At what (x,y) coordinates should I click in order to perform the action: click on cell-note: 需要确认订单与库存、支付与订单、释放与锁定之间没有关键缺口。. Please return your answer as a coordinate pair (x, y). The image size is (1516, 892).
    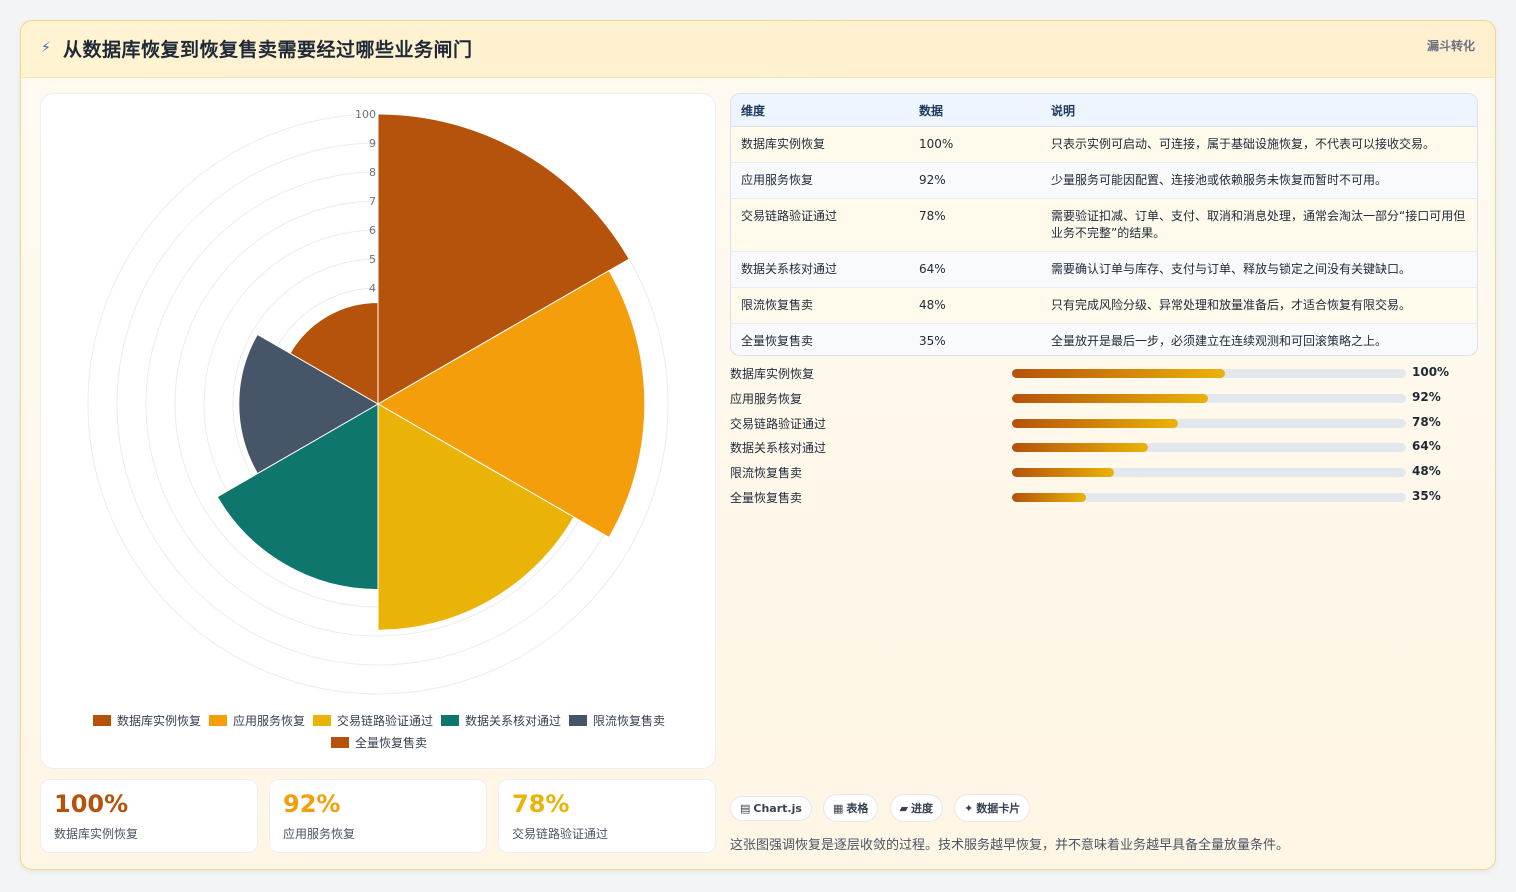
    Looking at the image, I should click on (1259, 269).